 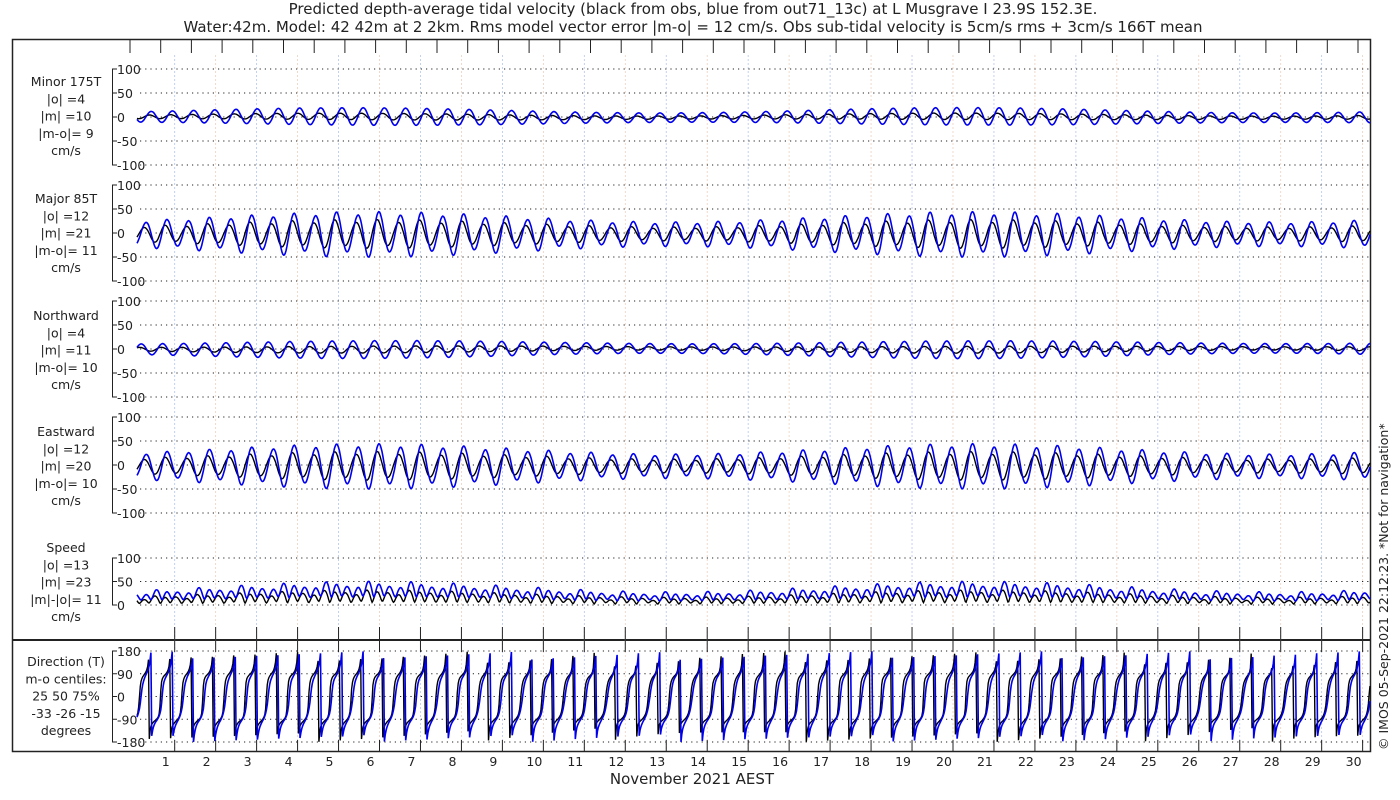 I want to click on panel-label-line: Direction (T), so click(x=66, y=661).